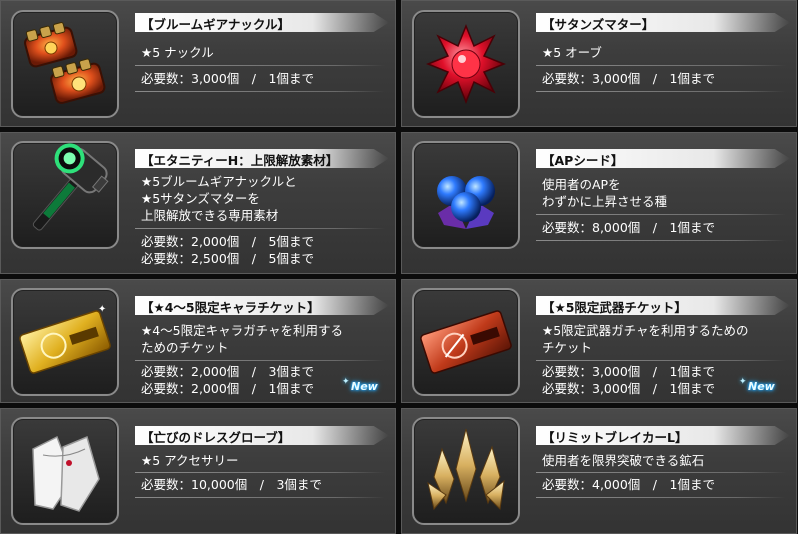  Describe the element at coordinates (66, 473) in the screenshot. I see `dress-gloves-icon` at that location.